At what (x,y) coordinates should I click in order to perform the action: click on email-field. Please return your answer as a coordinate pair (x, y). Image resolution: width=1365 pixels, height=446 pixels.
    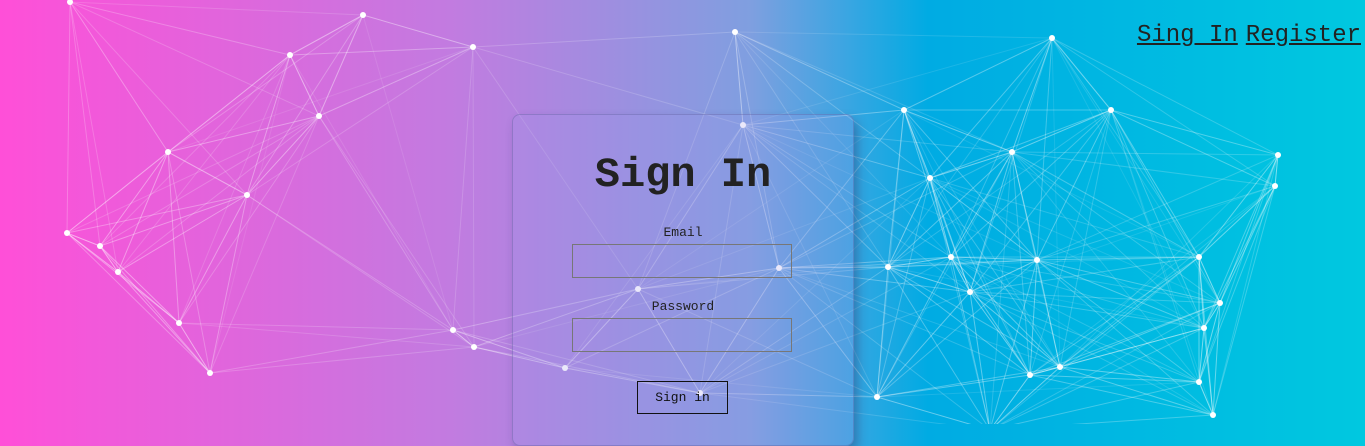
    Looking at the image, I should click on (682, 261).